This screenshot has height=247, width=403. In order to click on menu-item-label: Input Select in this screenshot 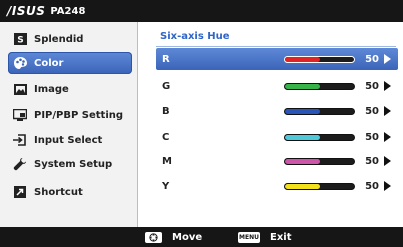, I will do `click(68, 140)`.